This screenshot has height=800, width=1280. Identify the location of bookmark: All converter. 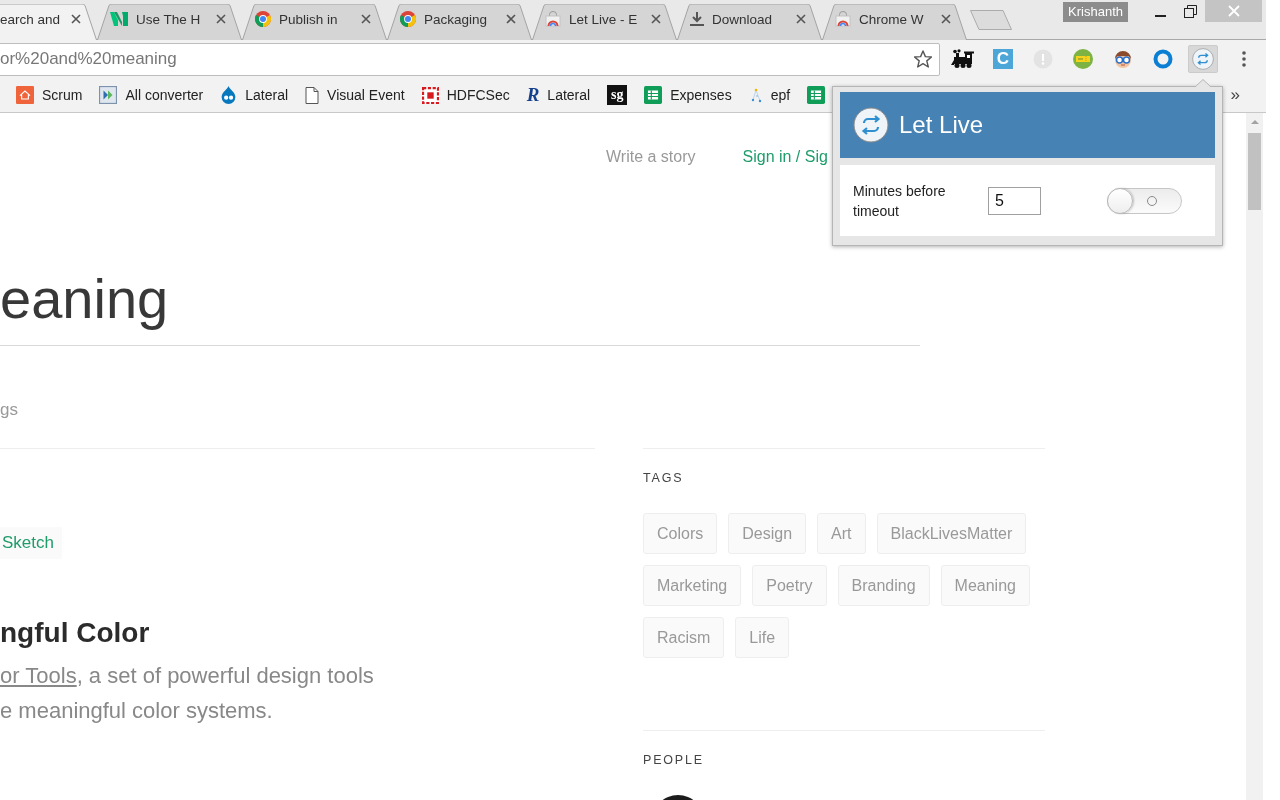
(151, 95).